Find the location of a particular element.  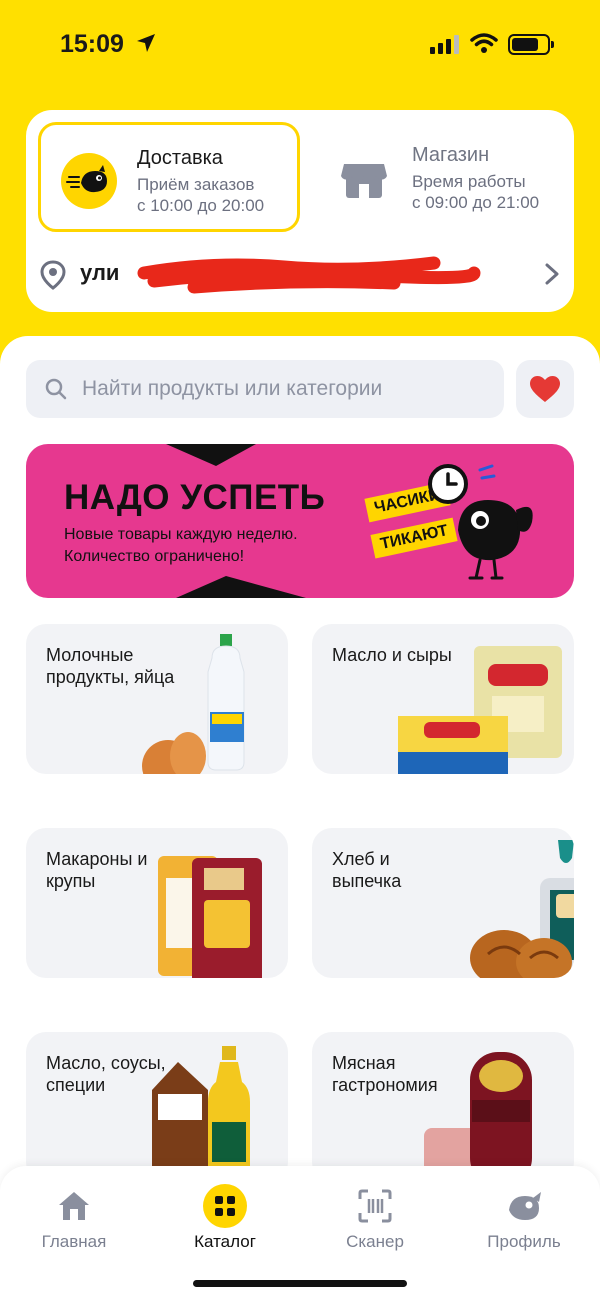

bread-pastry-image is located at coordinates (522, 909).